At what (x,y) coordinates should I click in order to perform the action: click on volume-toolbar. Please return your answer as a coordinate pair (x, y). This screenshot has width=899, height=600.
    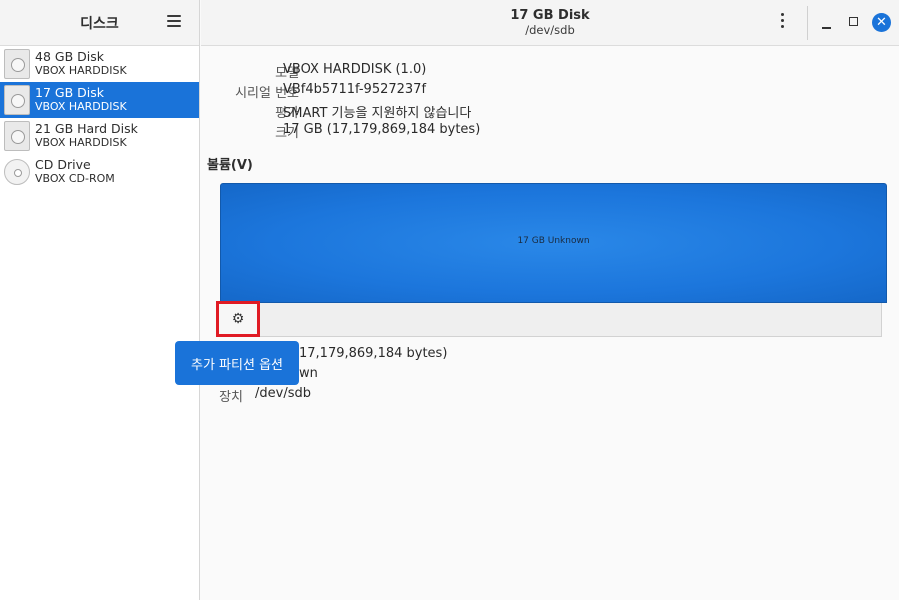
    Looking at the image, I should click on (551, 320).